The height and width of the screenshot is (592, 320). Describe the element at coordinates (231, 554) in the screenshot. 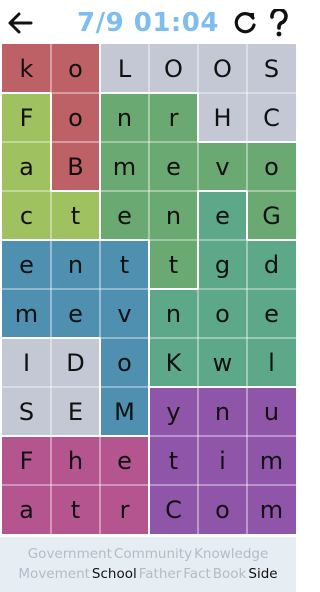

I see `word-item: Knowledge` at that location.